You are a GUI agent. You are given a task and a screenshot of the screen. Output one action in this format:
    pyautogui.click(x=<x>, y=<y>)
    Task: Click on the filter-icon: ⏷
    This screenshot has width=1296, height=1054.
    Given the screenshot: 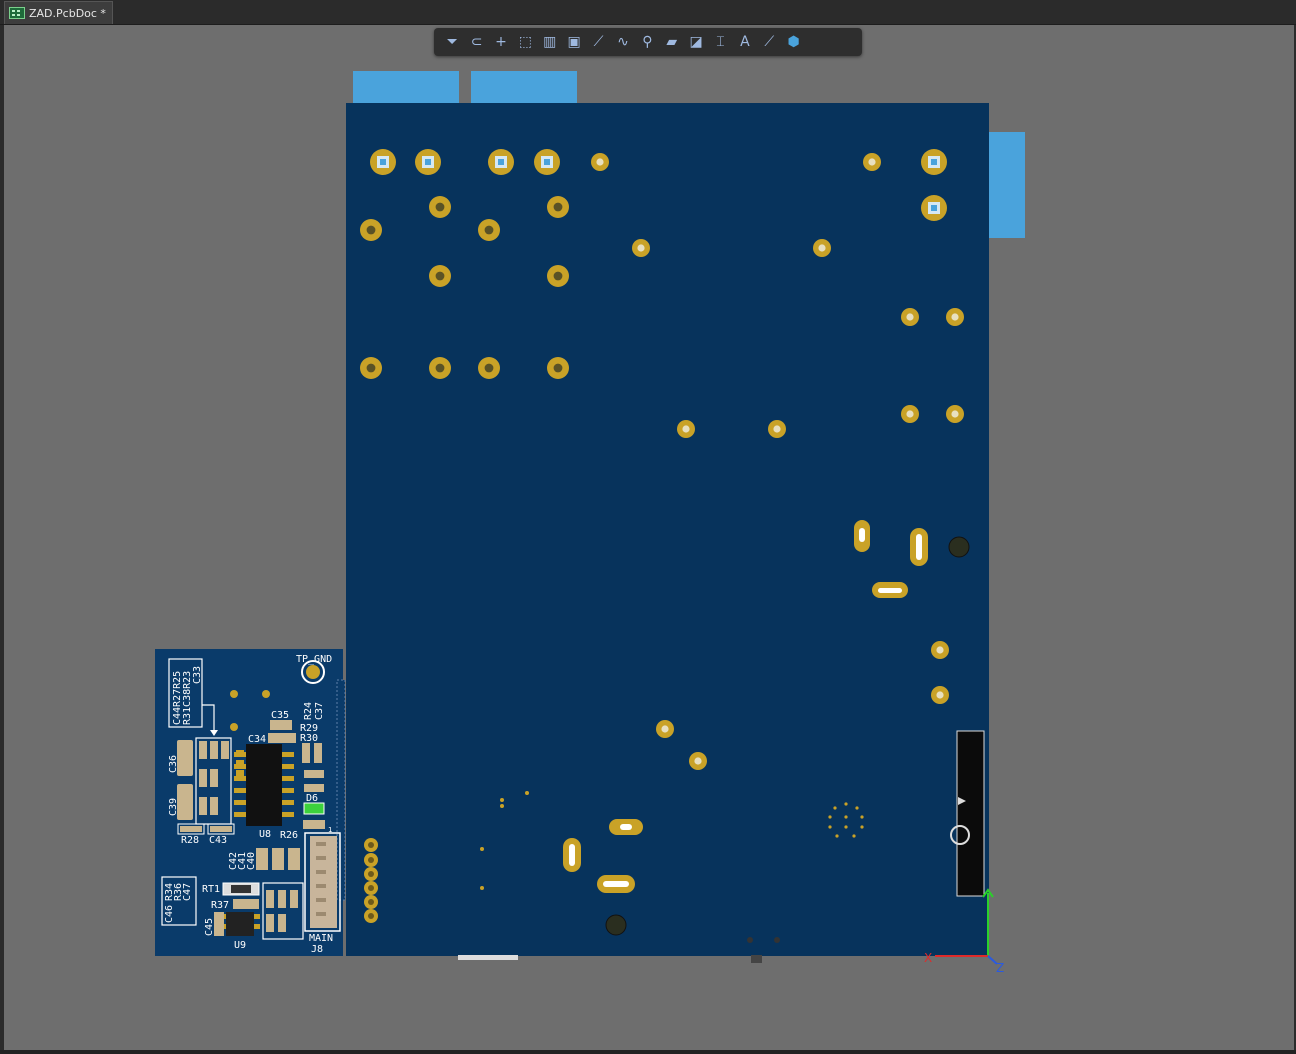 What is the action you would take?
    pyautogui.click(x=452, y=42)
    